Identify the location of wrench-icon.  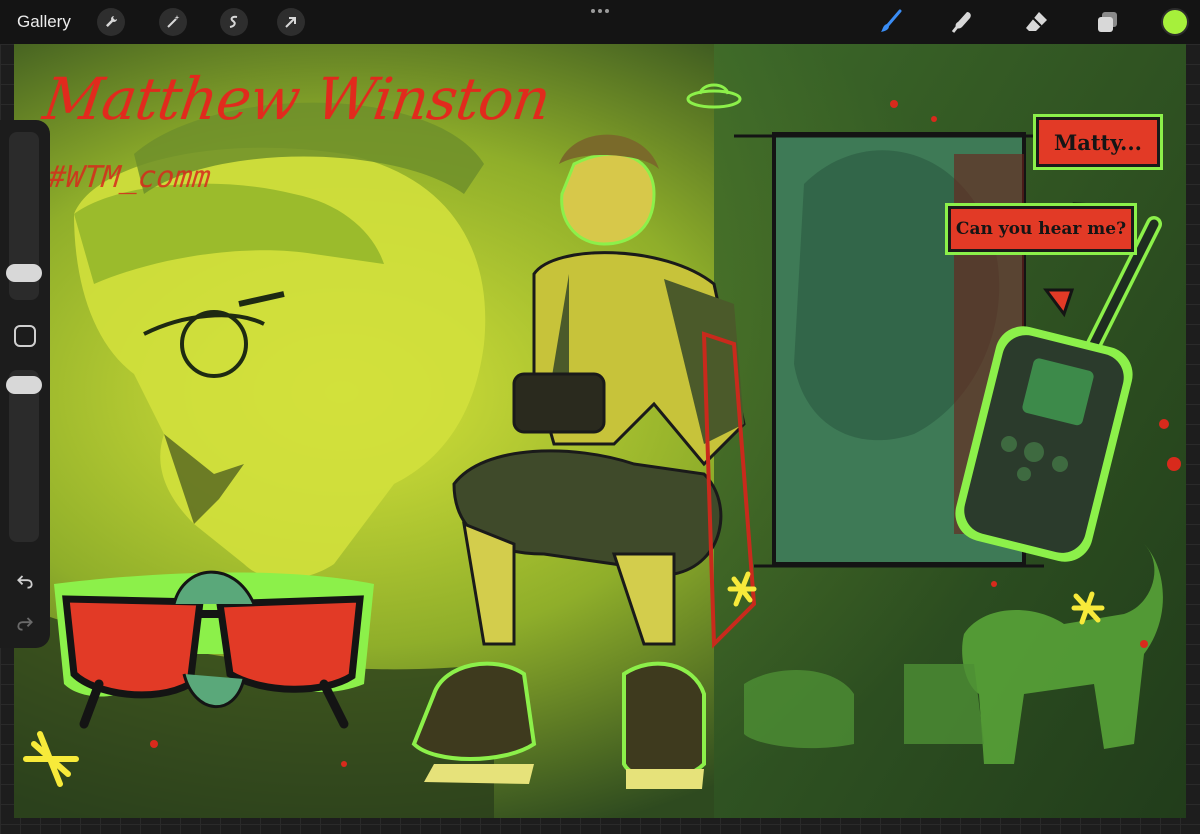
(111, 22).